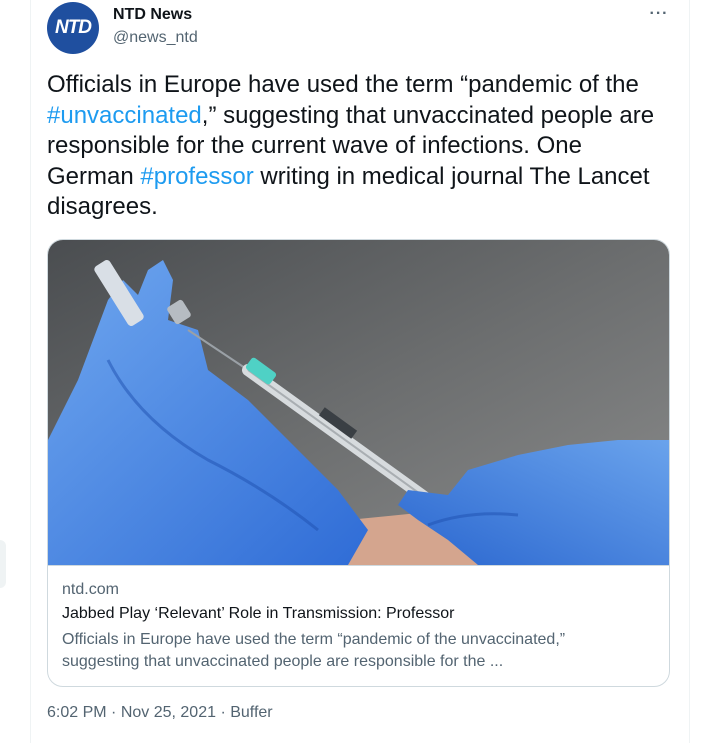 This screenshot has width=703, height=743. I want to click on display-name: NTD News, so click(152, 15).